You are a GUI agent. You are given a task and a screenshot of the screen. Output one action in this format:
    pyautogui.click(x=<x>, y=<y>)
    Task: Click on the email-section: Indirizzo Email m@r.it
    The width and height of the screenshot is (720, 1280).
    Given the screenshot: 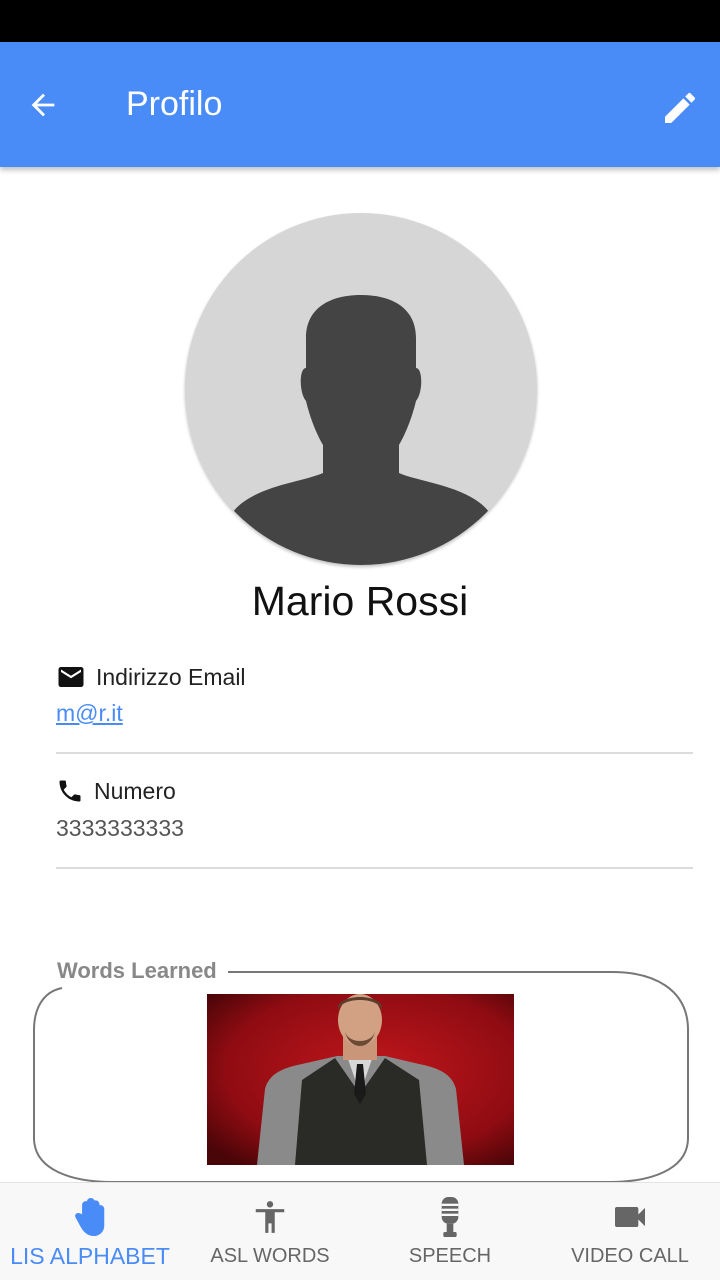 What is the action you would take?
    pyautogui.click(x=374, y=694)
    